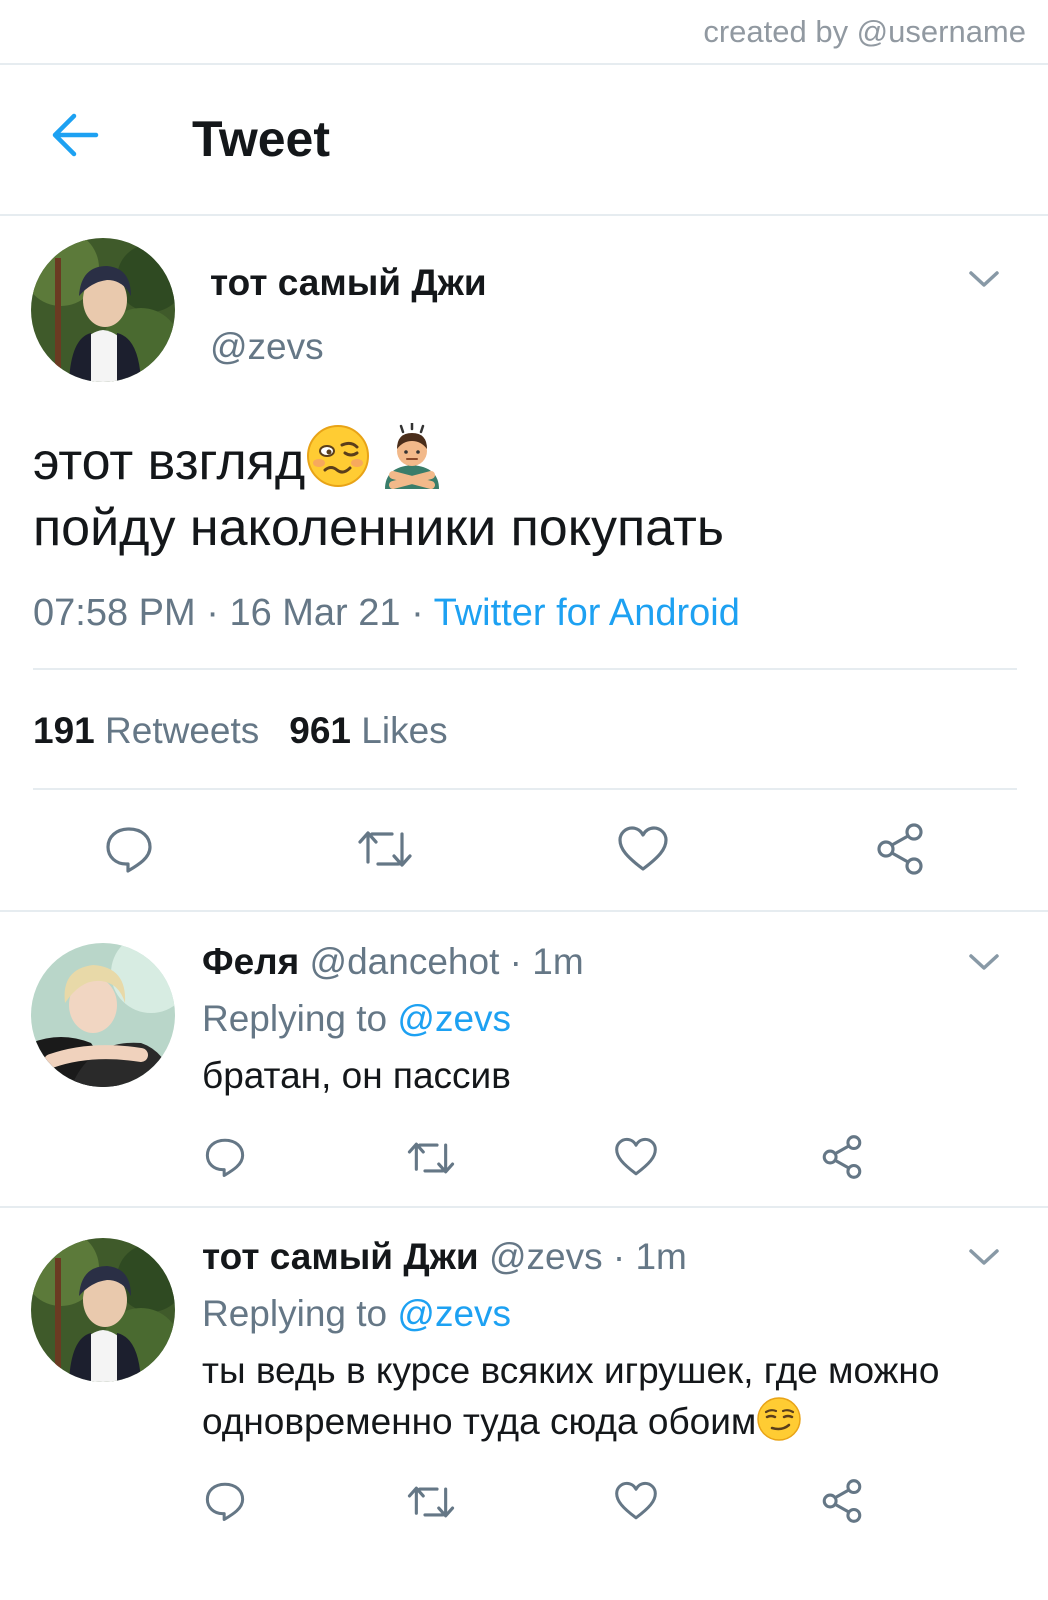 This screenshot has height=1600, width=1048. What do you see at coordinates (250, 961) in the screenshot?
I see `reply-author-name: Феля` at bounding box center [250, 961].